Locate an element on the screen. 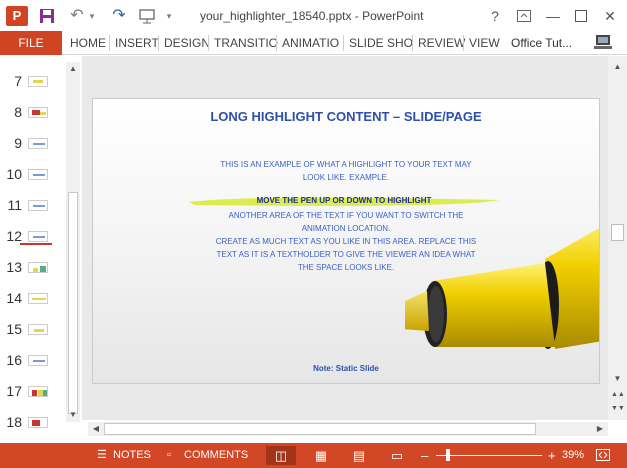 The image size is (627, 468). next-slide-icon: ▼▼ is located at coordinates (618, 408).